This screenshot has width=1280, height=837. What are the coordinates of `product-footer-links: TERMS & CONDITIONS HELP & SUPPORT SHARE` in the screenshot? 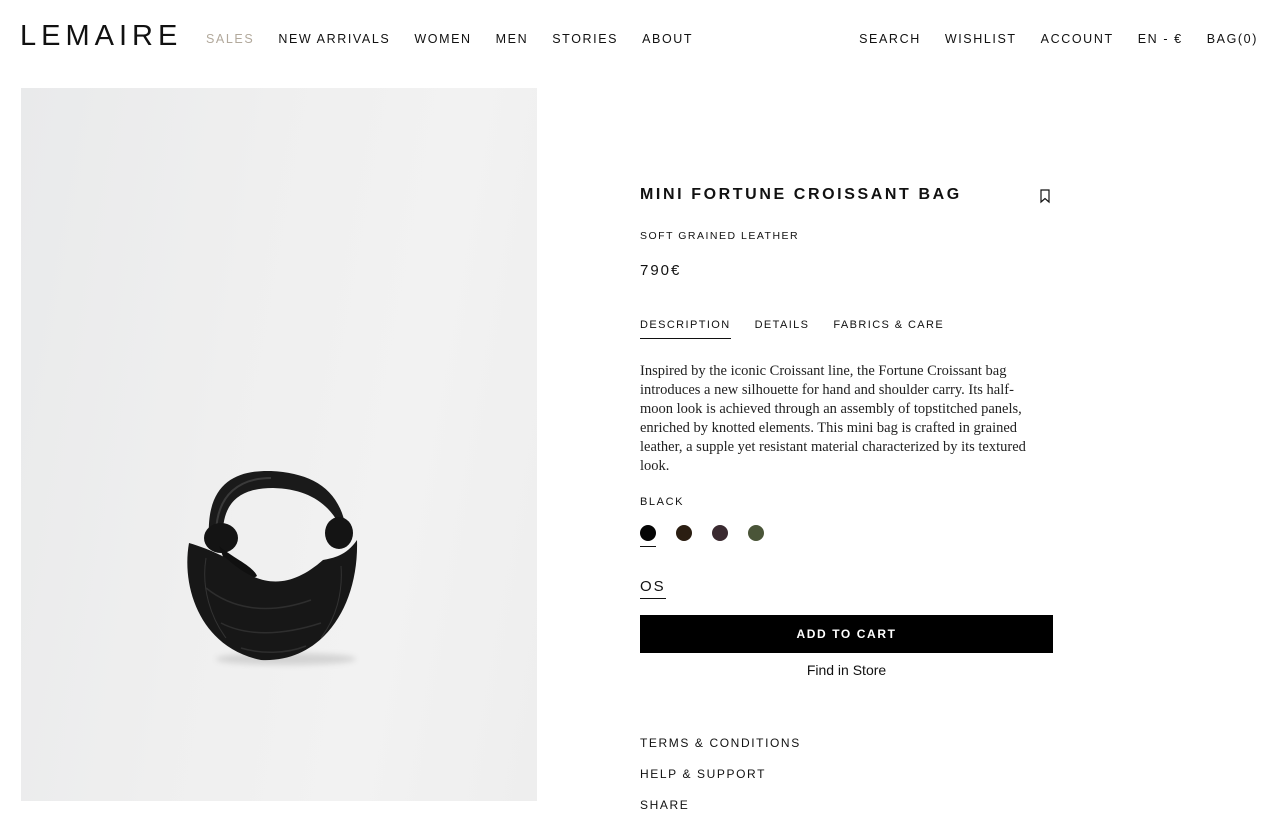 It's located at (720, 781).